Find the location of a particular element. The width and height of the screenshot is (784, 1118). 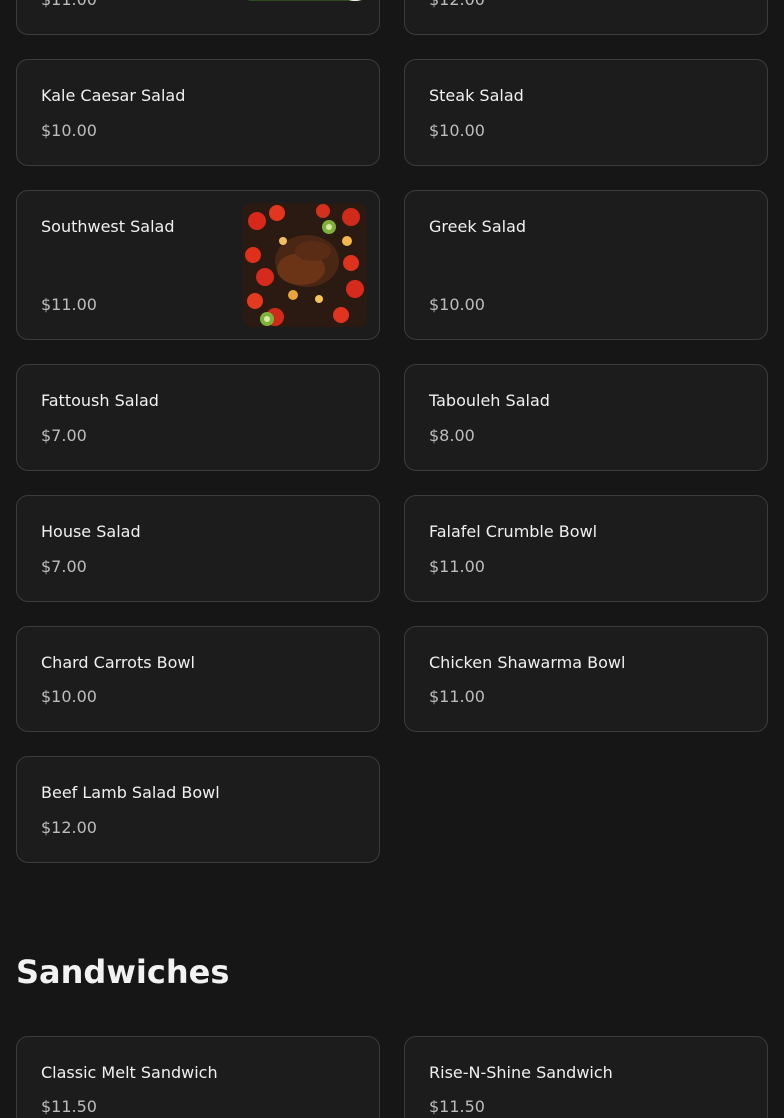

salad-photo-image is located at coordinates (305, 0).